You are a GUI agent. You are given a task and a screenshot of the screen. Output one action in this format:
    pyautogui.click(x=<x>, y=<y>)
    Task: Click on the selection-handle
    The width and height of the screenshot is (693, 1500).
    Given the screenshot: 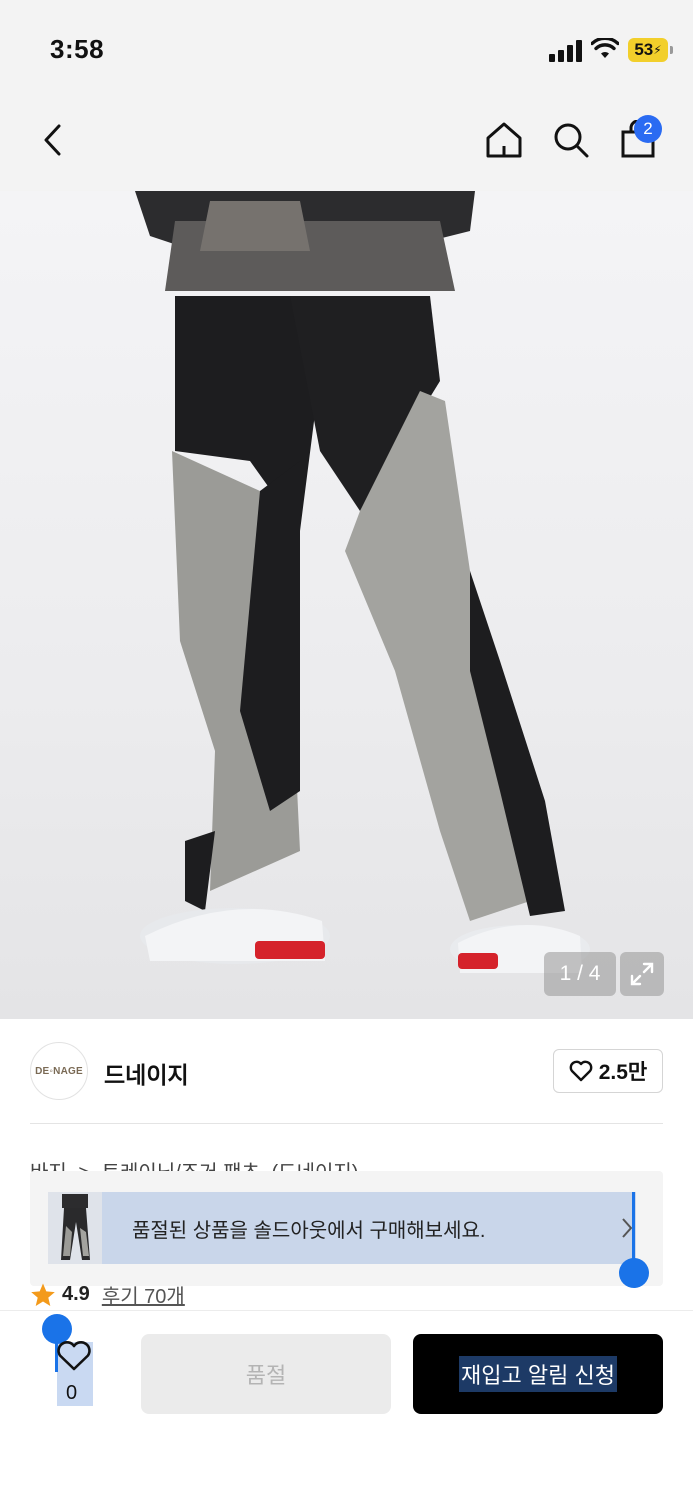 What is the action you would take?
    pyautogui.click(x=634, y=1273)
    